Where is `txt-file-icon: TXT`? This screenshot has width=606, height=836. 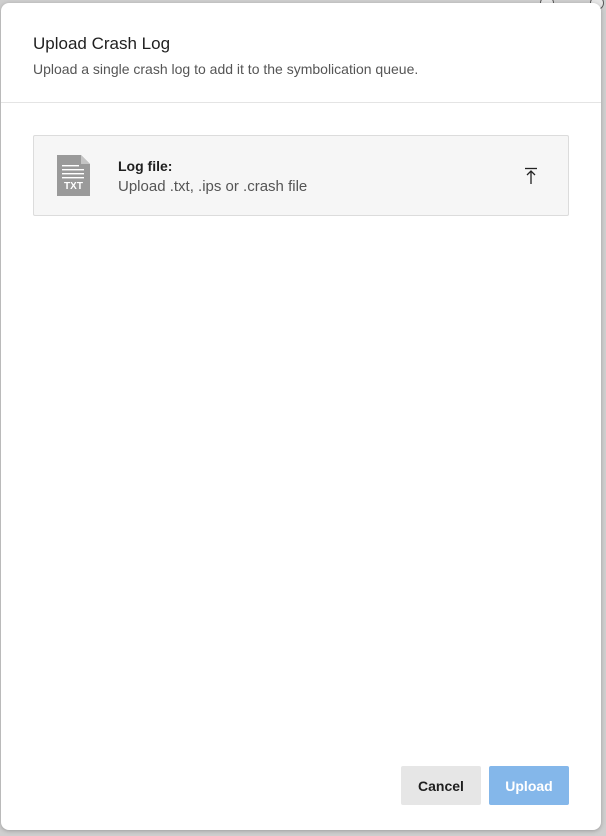 txt-file-icon: TXT is located at coordinates (73, 175).